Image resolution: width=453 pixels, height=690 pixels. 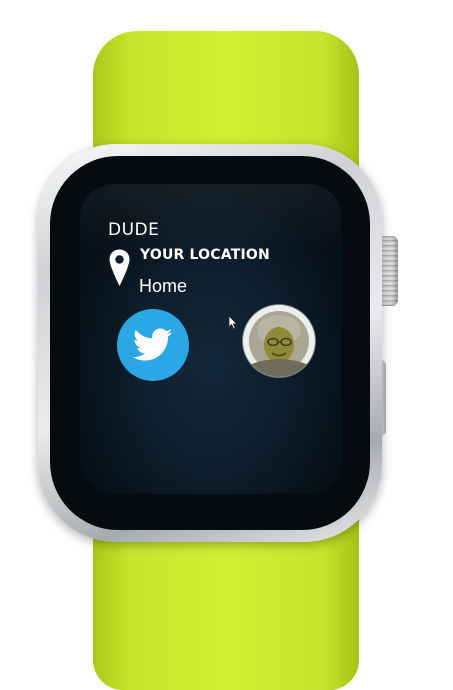 I want to click on twitter-button, so click(x=153, y=345).